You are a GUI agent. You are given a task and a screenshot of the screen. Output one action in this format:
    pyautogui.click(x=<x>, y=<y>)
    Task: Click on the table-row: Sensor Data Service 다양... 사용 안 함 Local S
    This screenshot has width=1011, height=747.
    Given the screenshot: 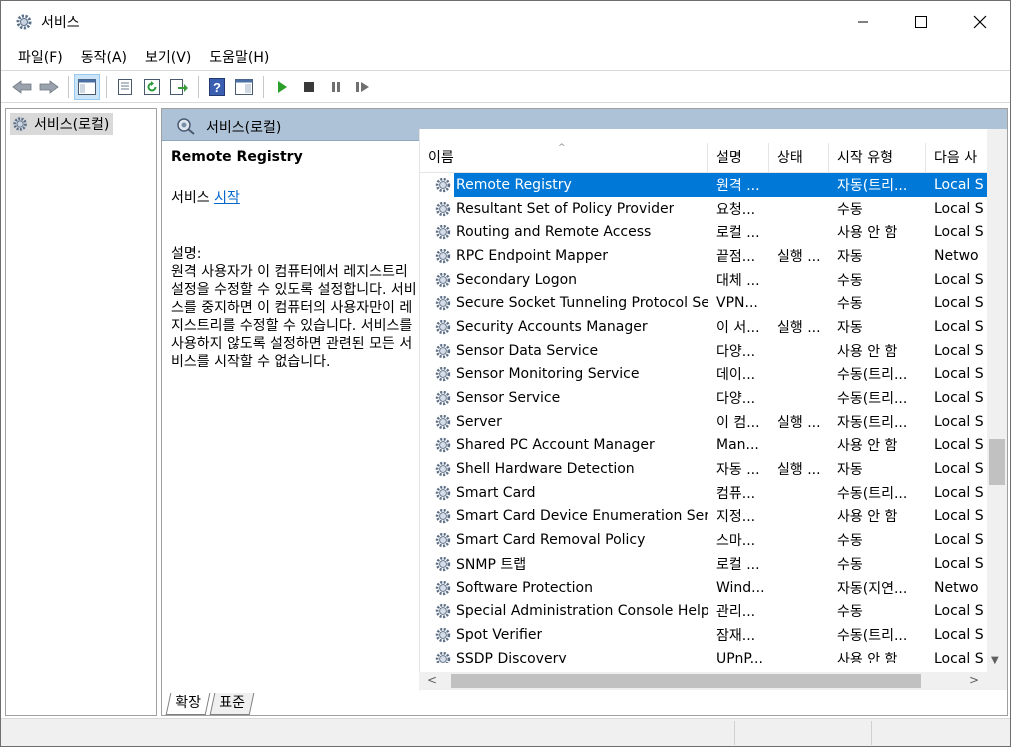 What is the action you would take?
    pyautogui.click(x=703, y=351)
    